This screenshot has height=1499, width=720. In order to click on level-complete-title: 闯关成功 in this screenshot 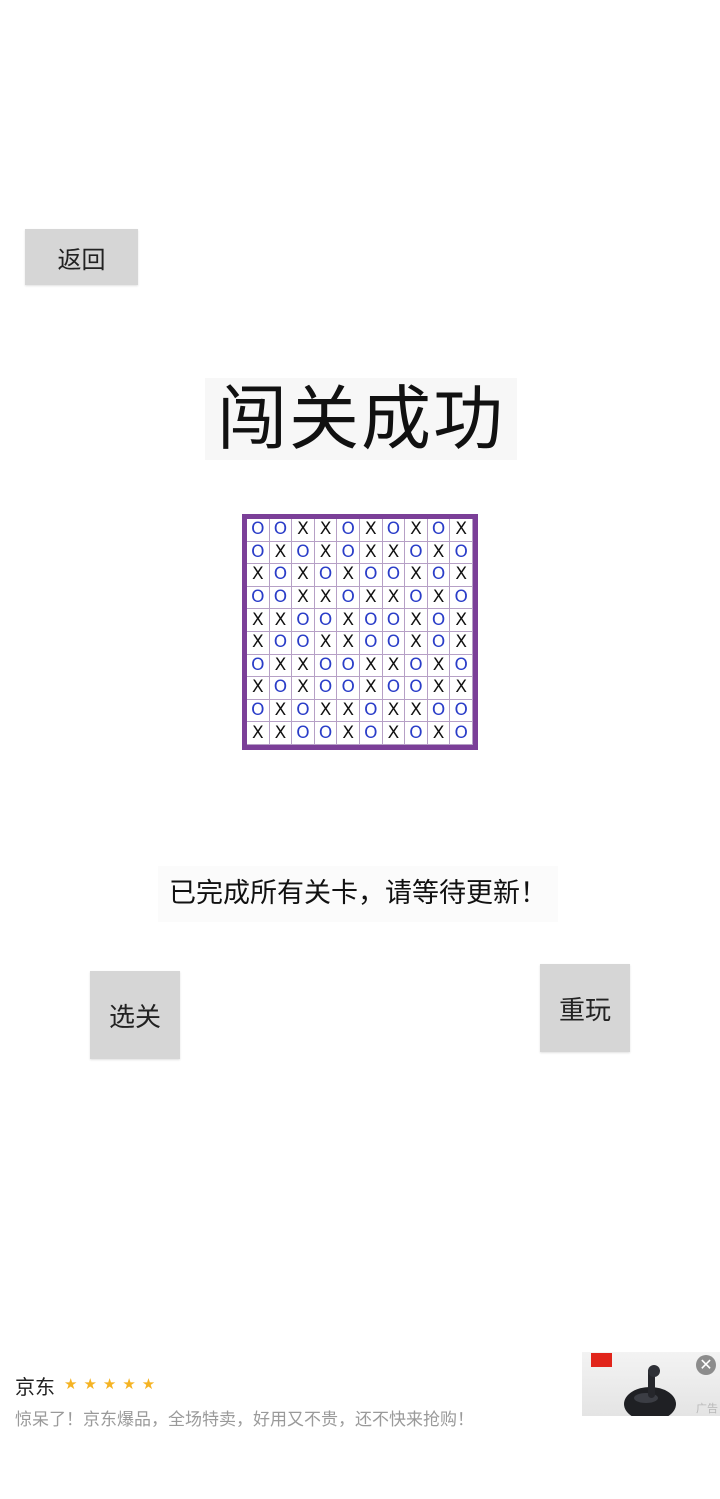, I will do `click(361, 419)`.